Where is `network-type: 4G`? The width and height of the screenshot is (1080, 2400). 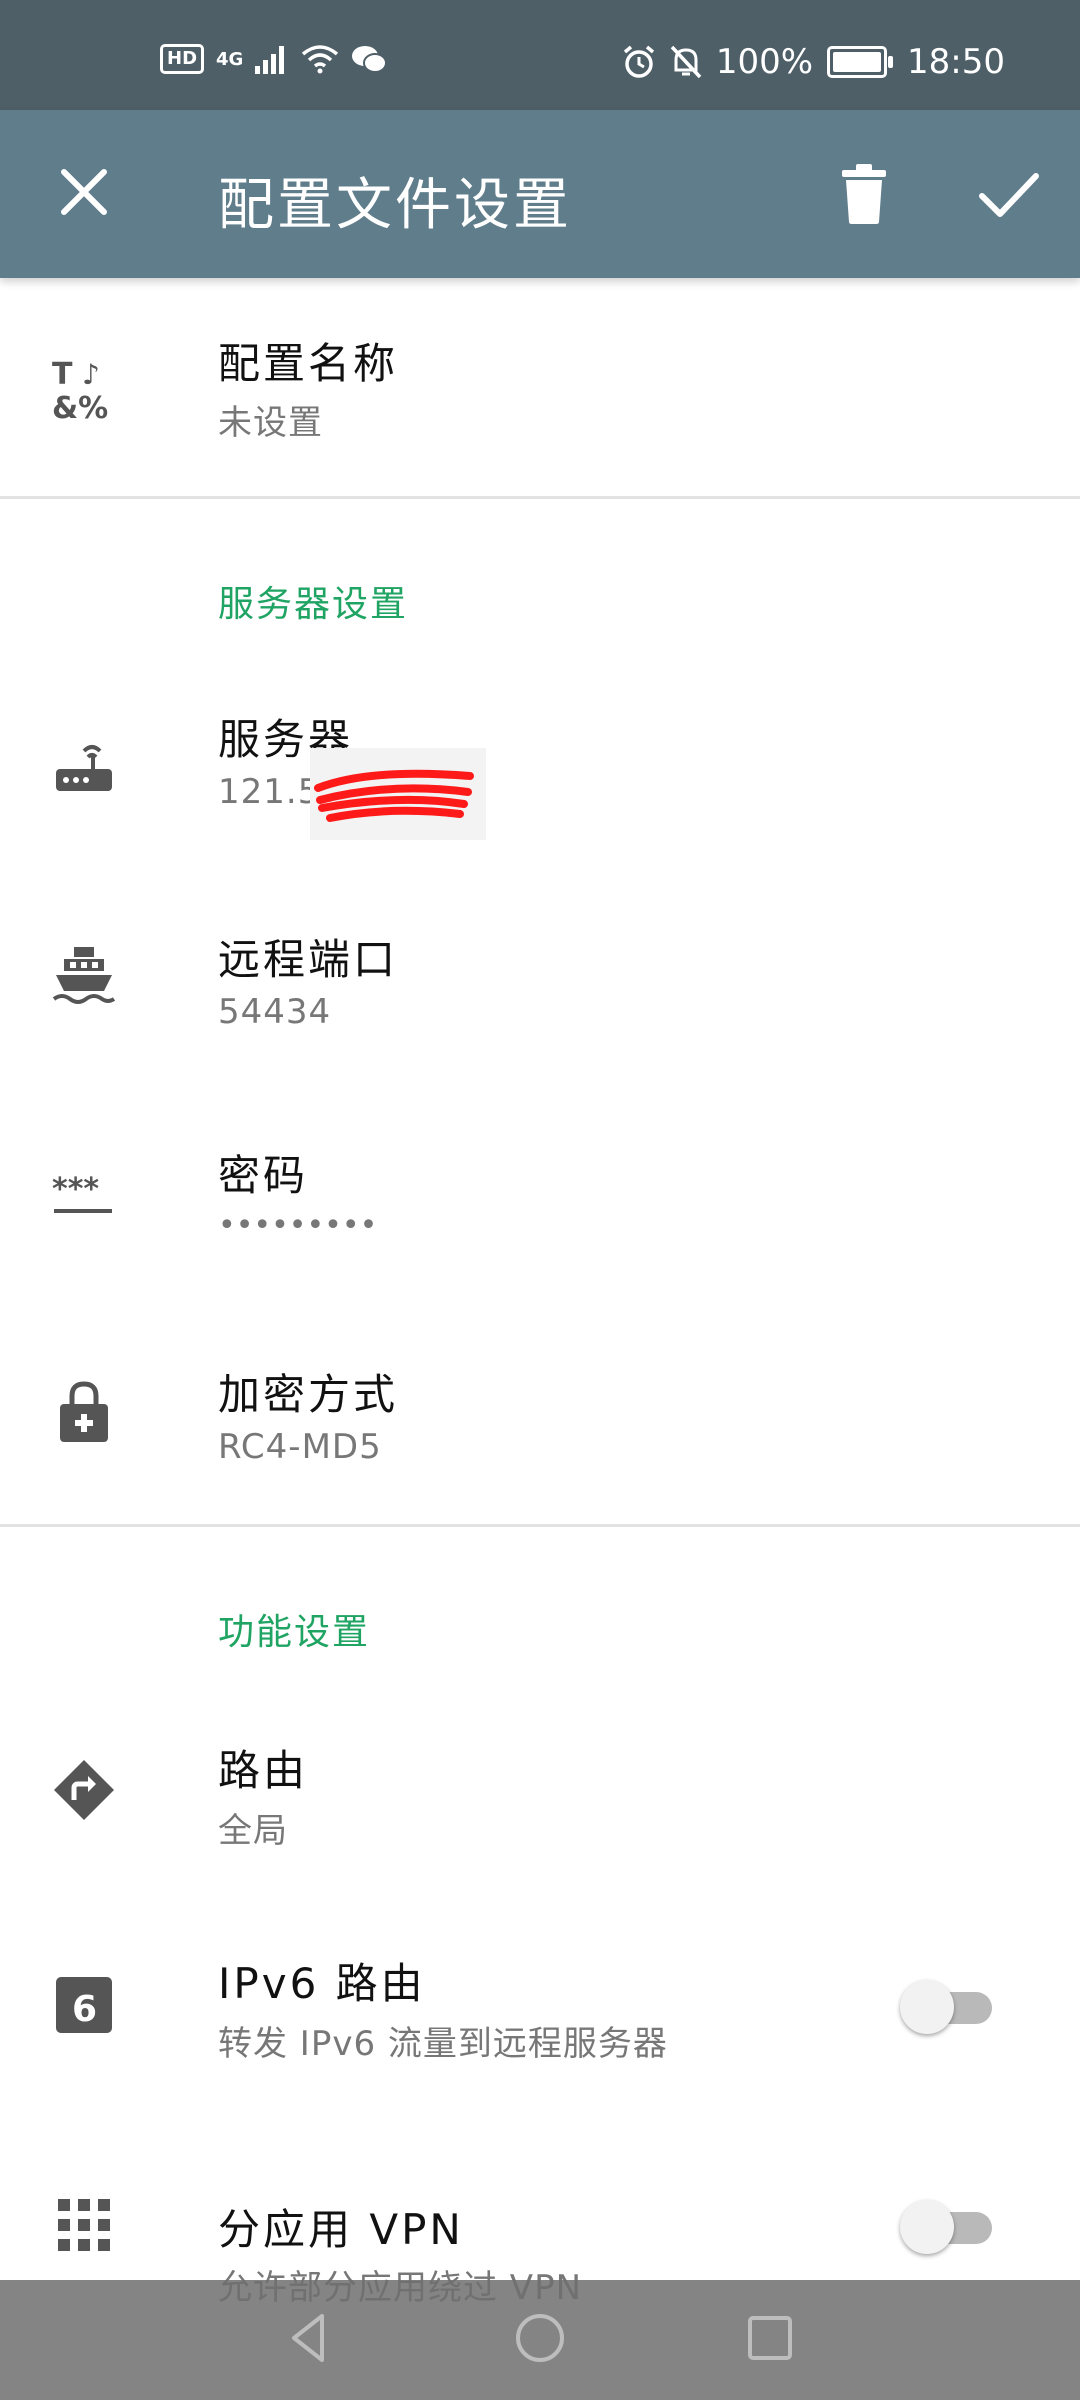
network-type: 4G is located at coordinates (230, 59).